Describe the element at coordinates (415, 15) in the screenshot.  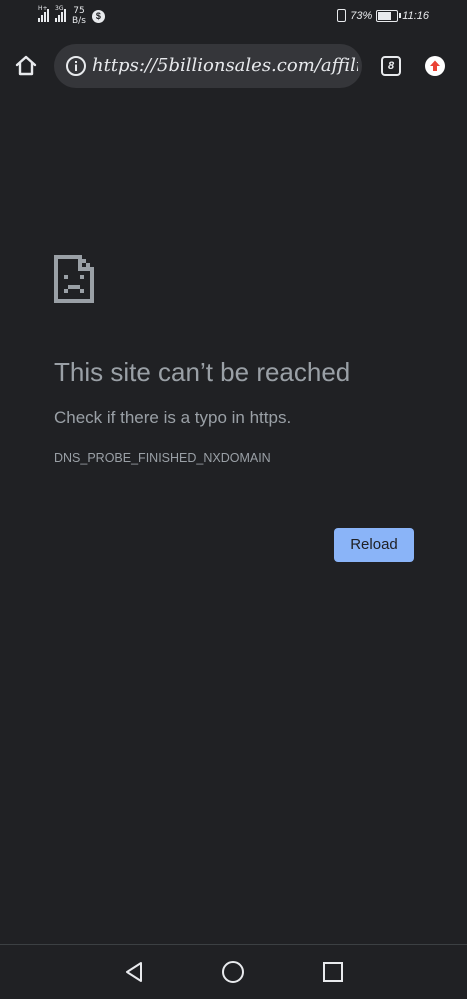
I see `clock: 11:16` at that location.